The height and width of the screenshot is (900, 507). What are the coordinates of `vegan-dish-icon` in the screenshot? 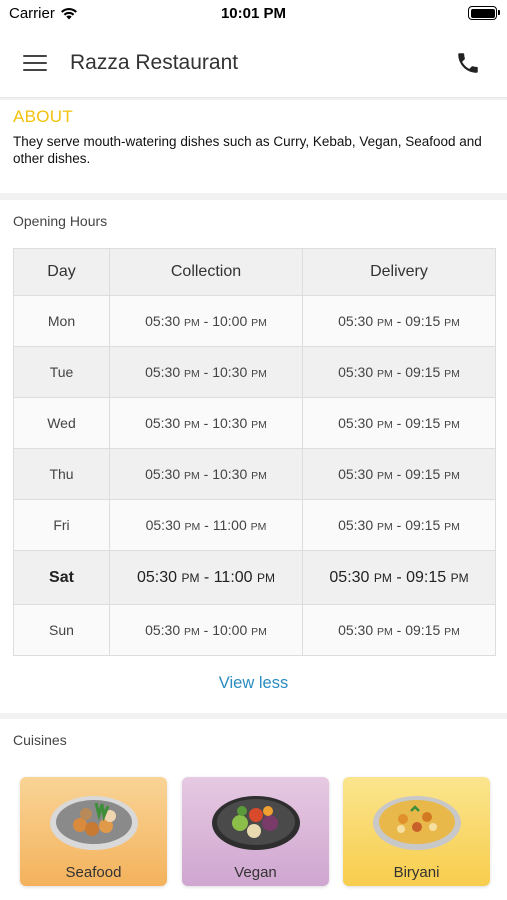 It's located at (255, 823).